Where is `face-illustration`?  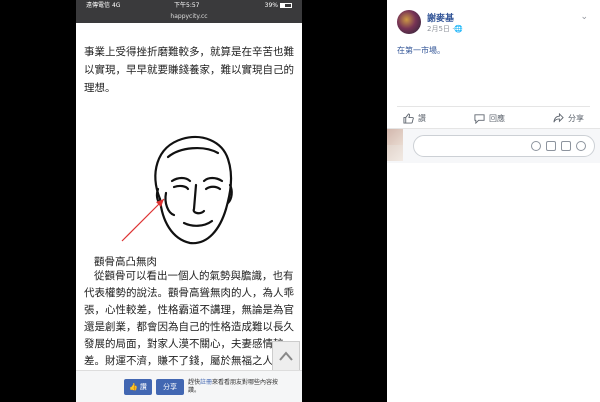 face-illustration is located at coordinates (177, 190).